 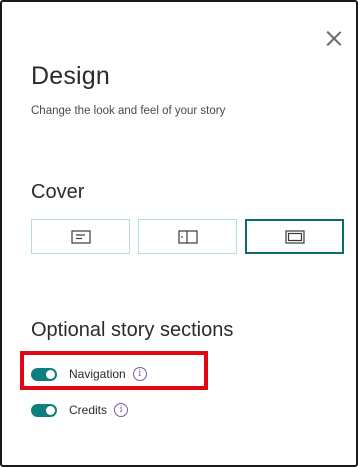 I want to click on credits-option: Credits i, so click(x=80, y=410).